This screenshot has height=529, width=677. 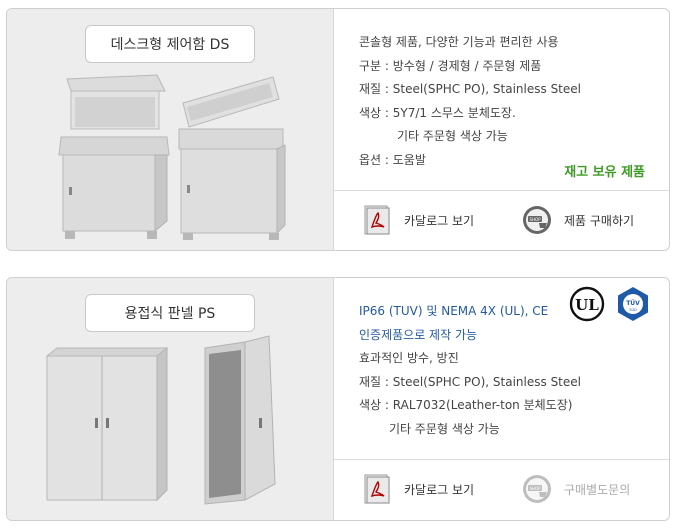 I want to click on welded-panel-image, so click(x=160, y=420).